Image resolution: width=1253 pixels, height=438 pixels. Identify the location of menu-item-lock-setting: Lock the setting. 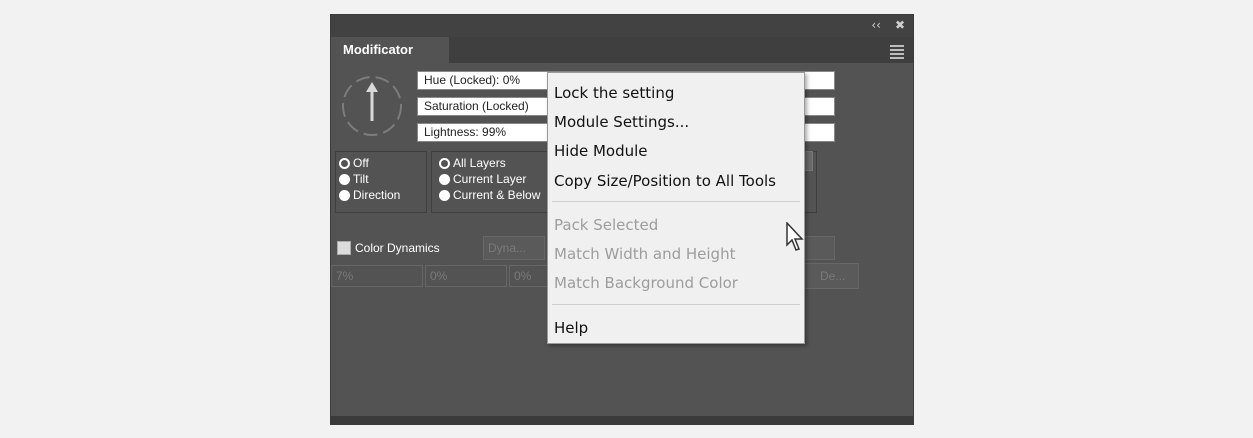
(614, 93).